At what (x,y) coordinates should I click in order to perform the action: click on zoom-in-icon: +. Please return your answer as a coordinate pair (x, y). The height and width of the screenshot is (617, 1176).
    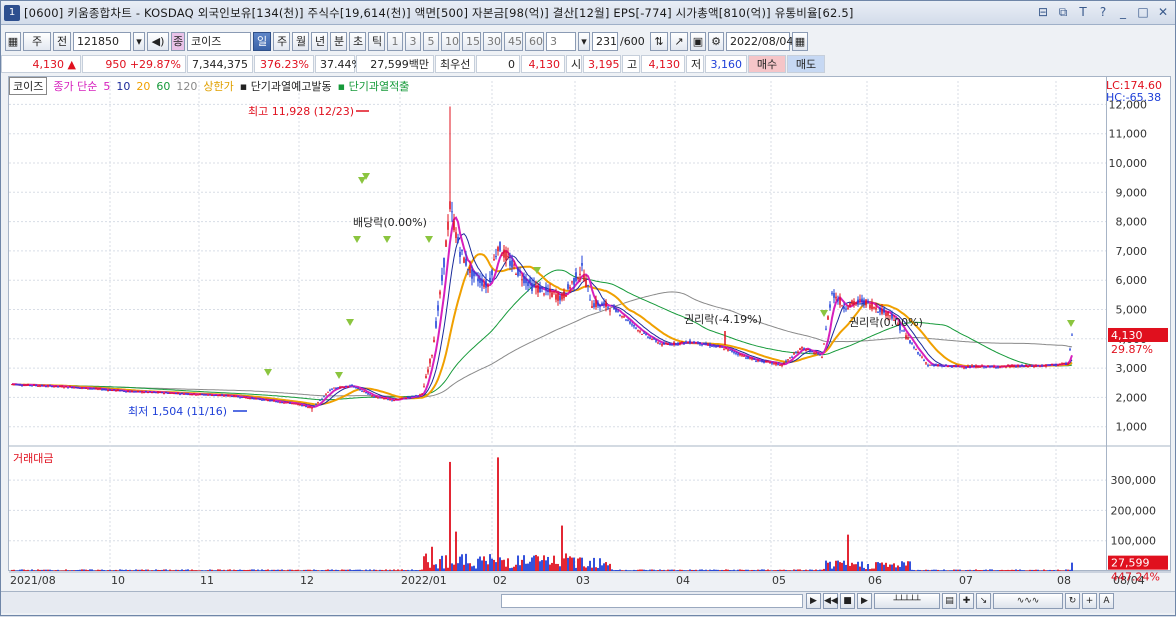
    Looking at the image, I should click on (1089, 601).